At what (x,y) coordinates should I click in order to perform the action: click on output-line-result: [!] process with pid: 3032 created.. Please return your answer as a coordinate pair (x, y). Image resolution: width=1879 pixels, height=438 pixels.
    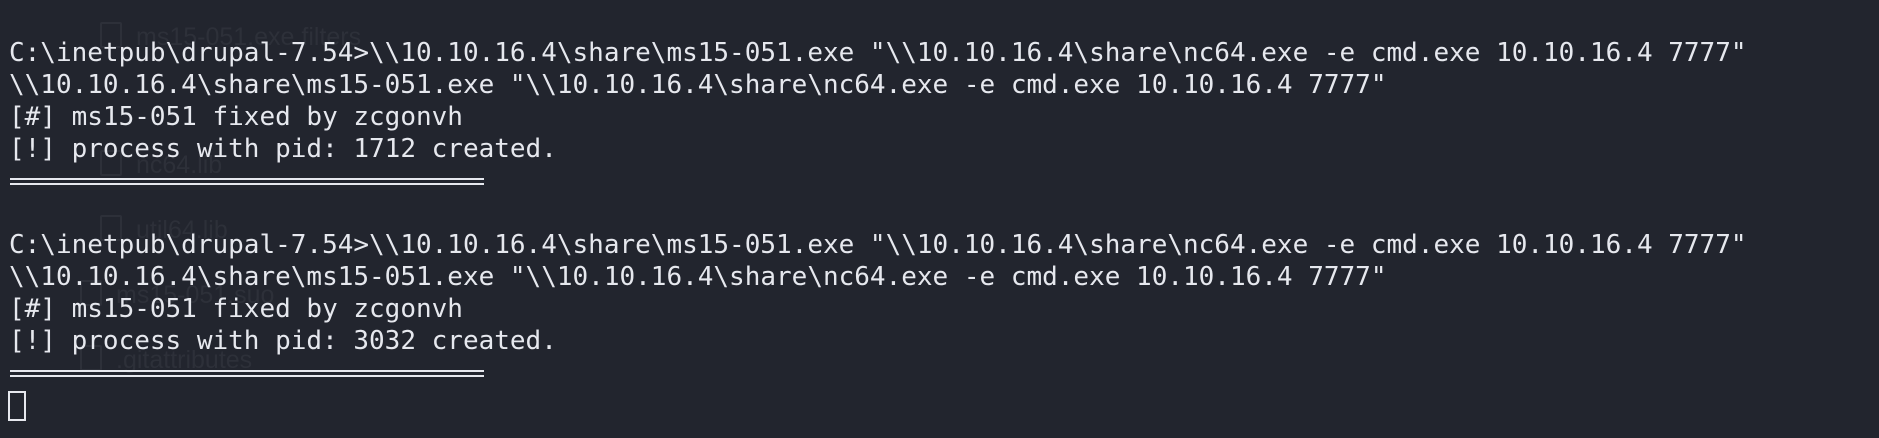
    Looking at the image, I should click on (283, 341).